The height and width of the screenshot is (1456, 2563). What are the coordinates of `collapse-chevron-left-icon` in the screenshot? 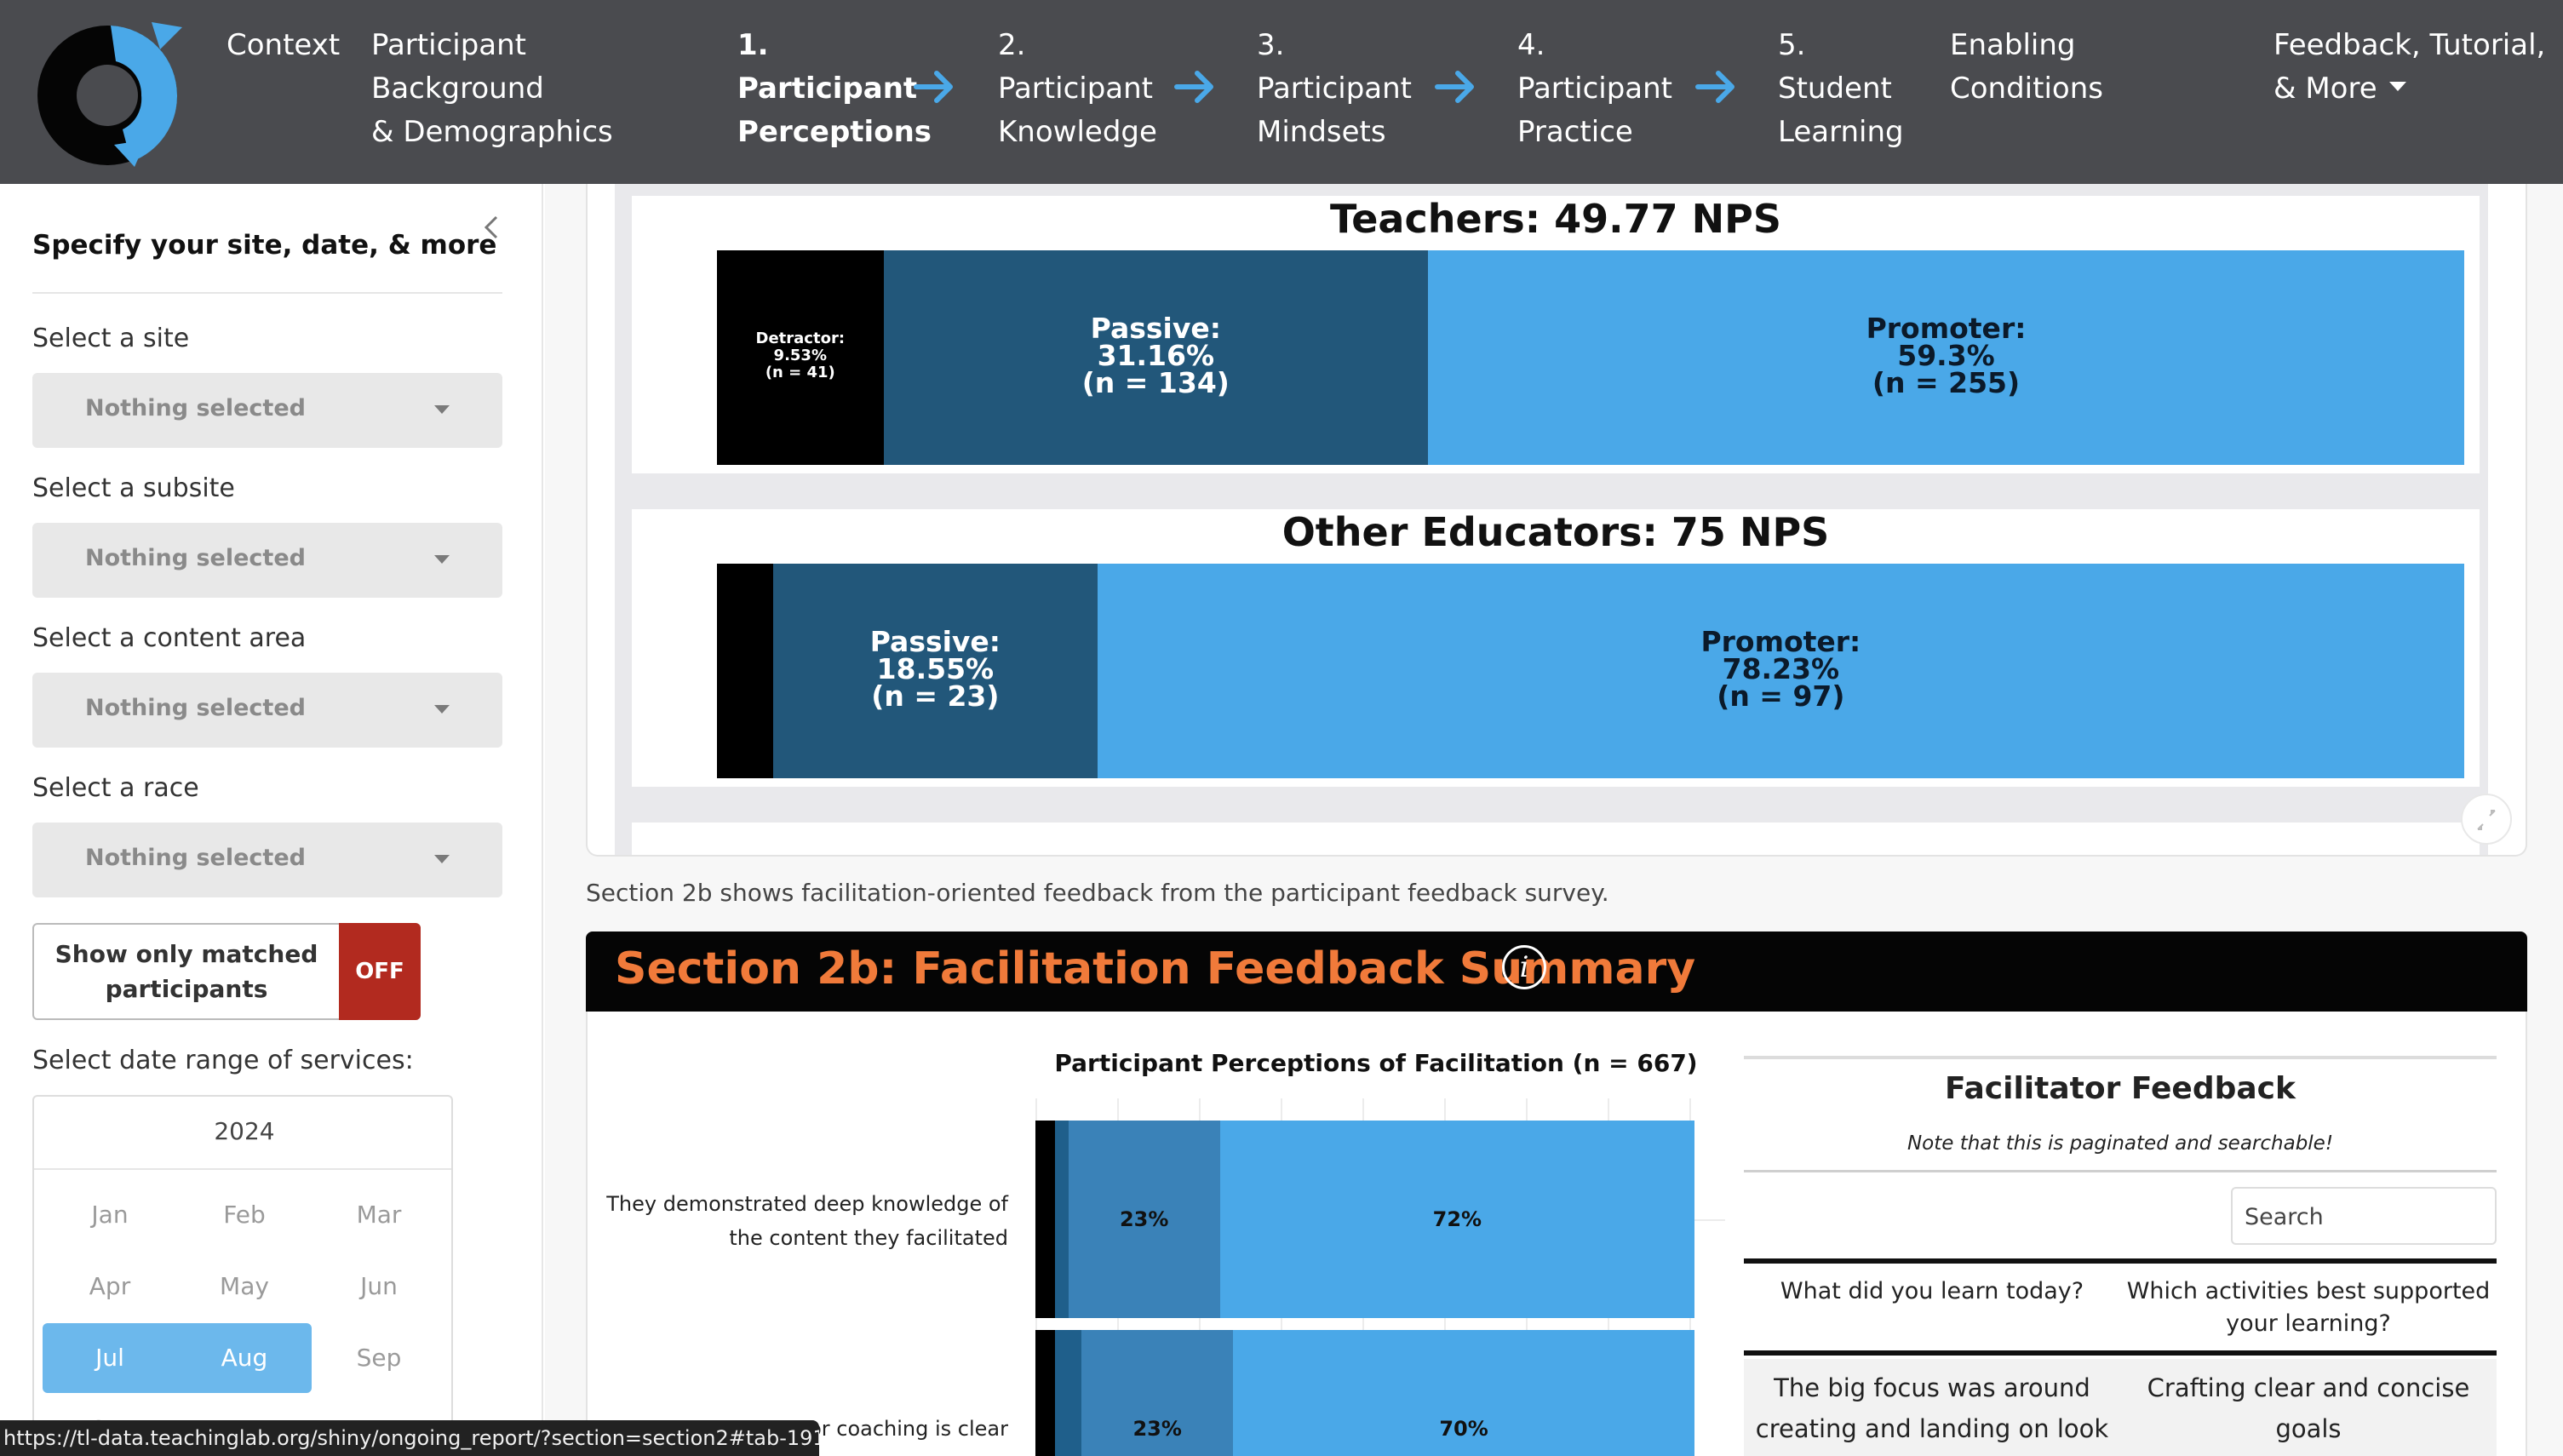 It's located at (491, 227).